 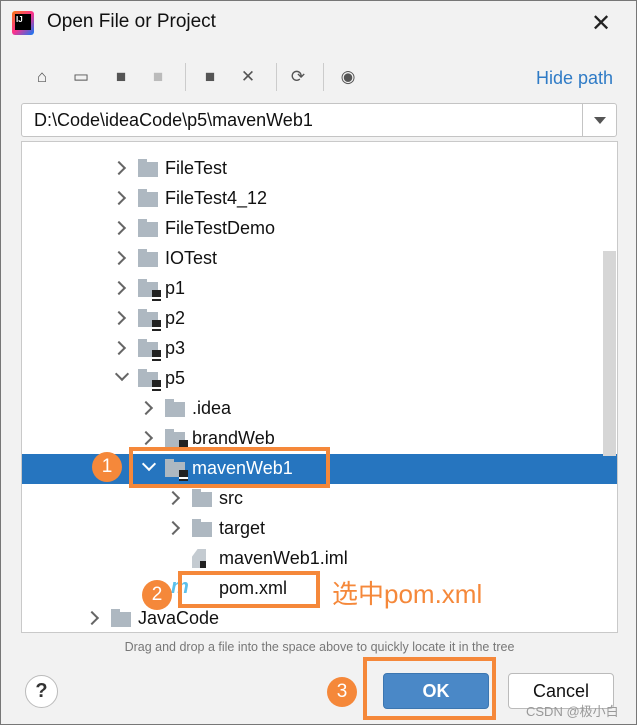 What do you see at coordinates (298, 77) in the screenshot?
I see `refresh-icon: ⟳` at bounding box center [298, 77].